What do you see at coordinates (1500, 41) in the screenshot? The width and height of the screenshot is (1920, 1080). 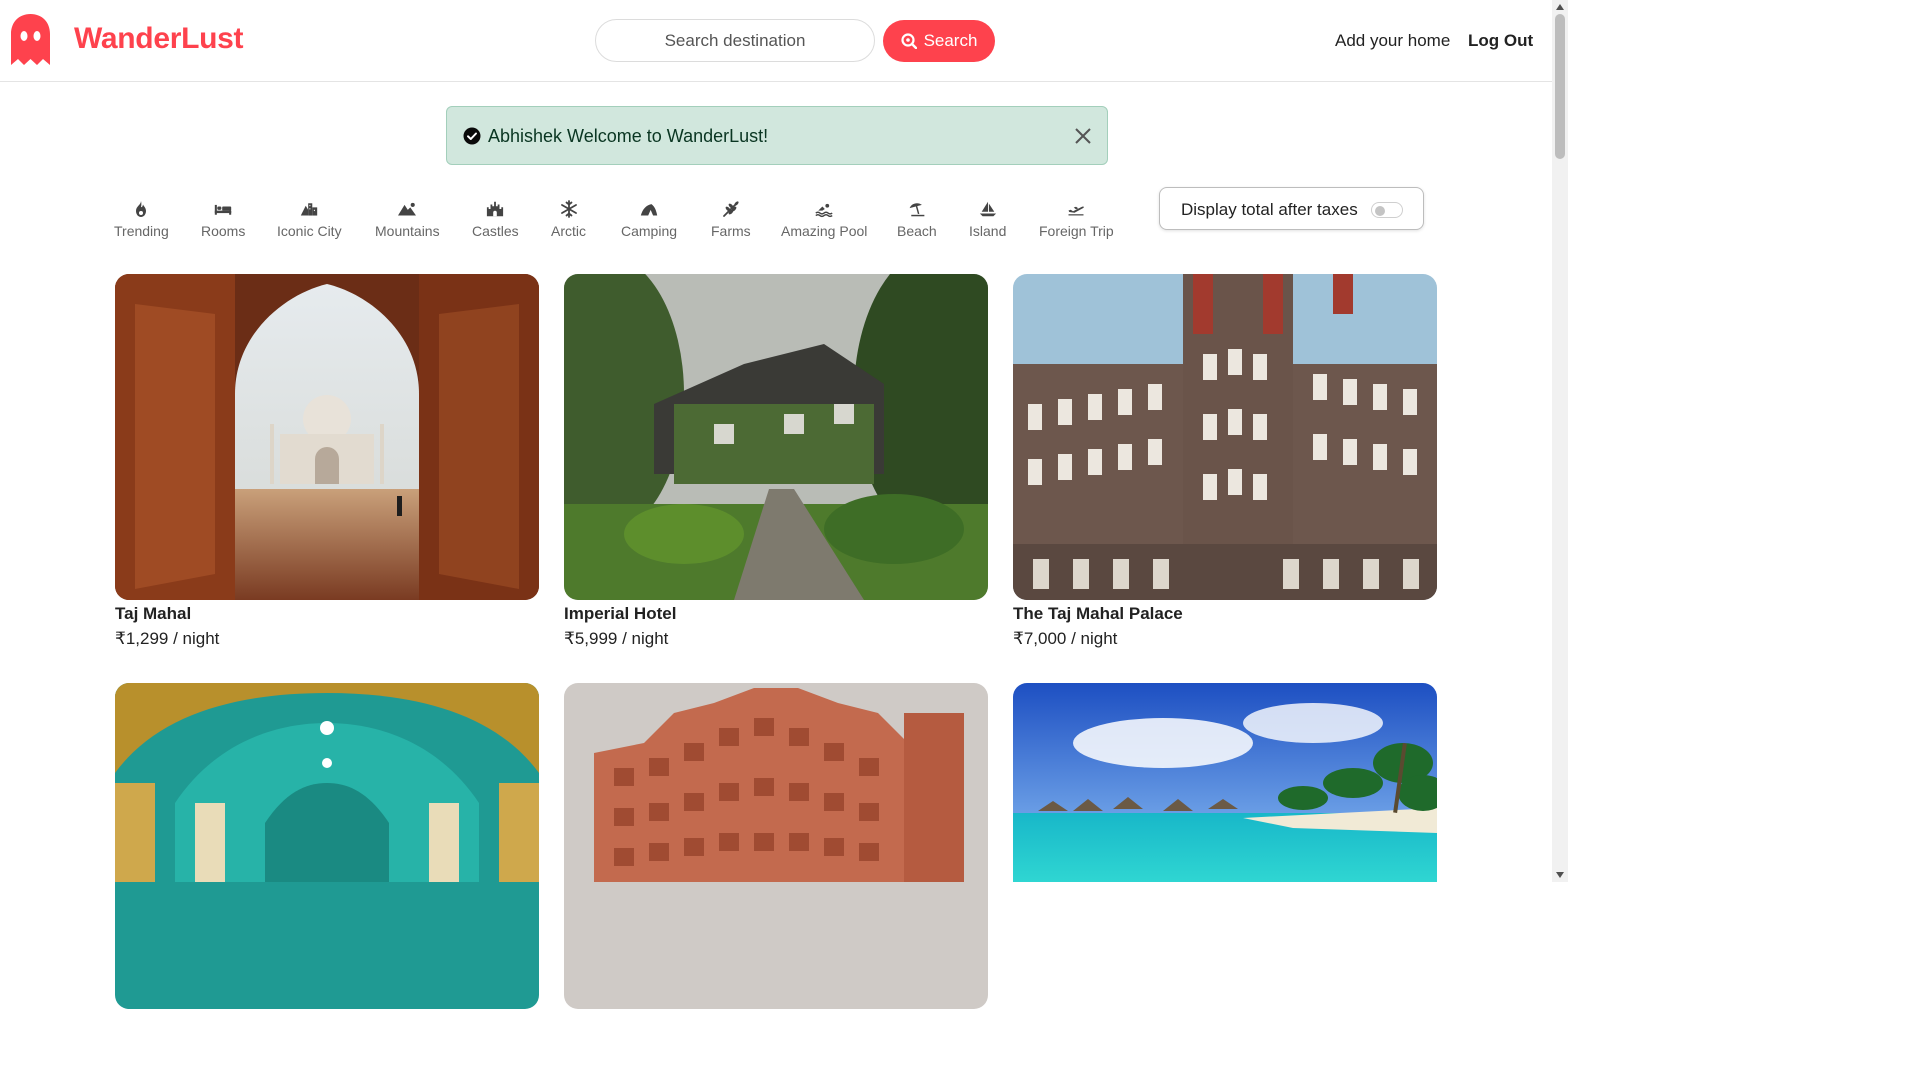 I see `logout-link: Log Out` at bounding box center [1500, 41].